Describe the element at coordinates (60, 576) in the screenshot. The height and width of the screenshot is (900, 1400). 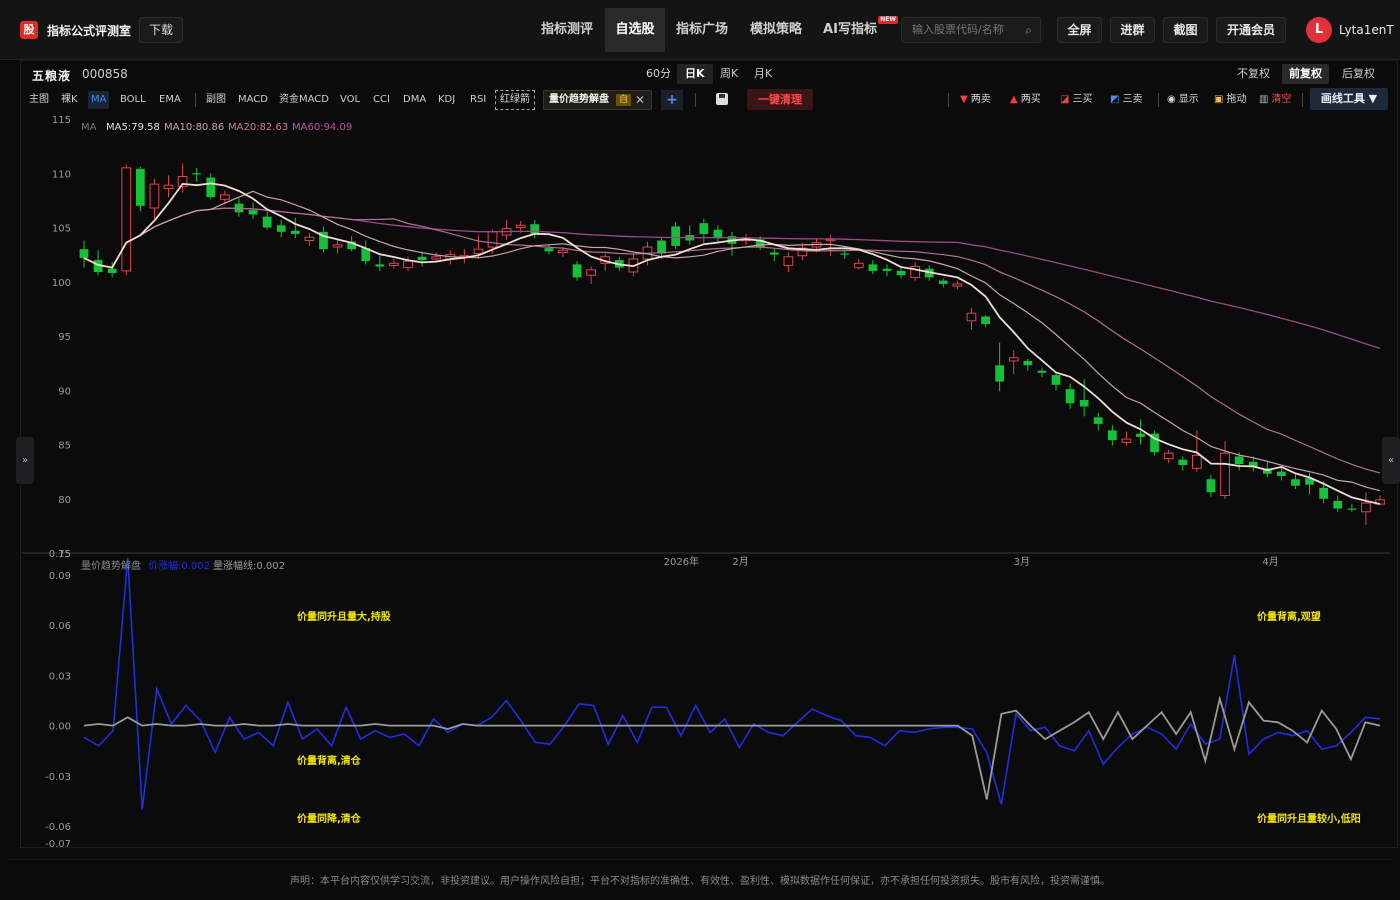
I see `indicator-tick-label: 0.09` at that location.